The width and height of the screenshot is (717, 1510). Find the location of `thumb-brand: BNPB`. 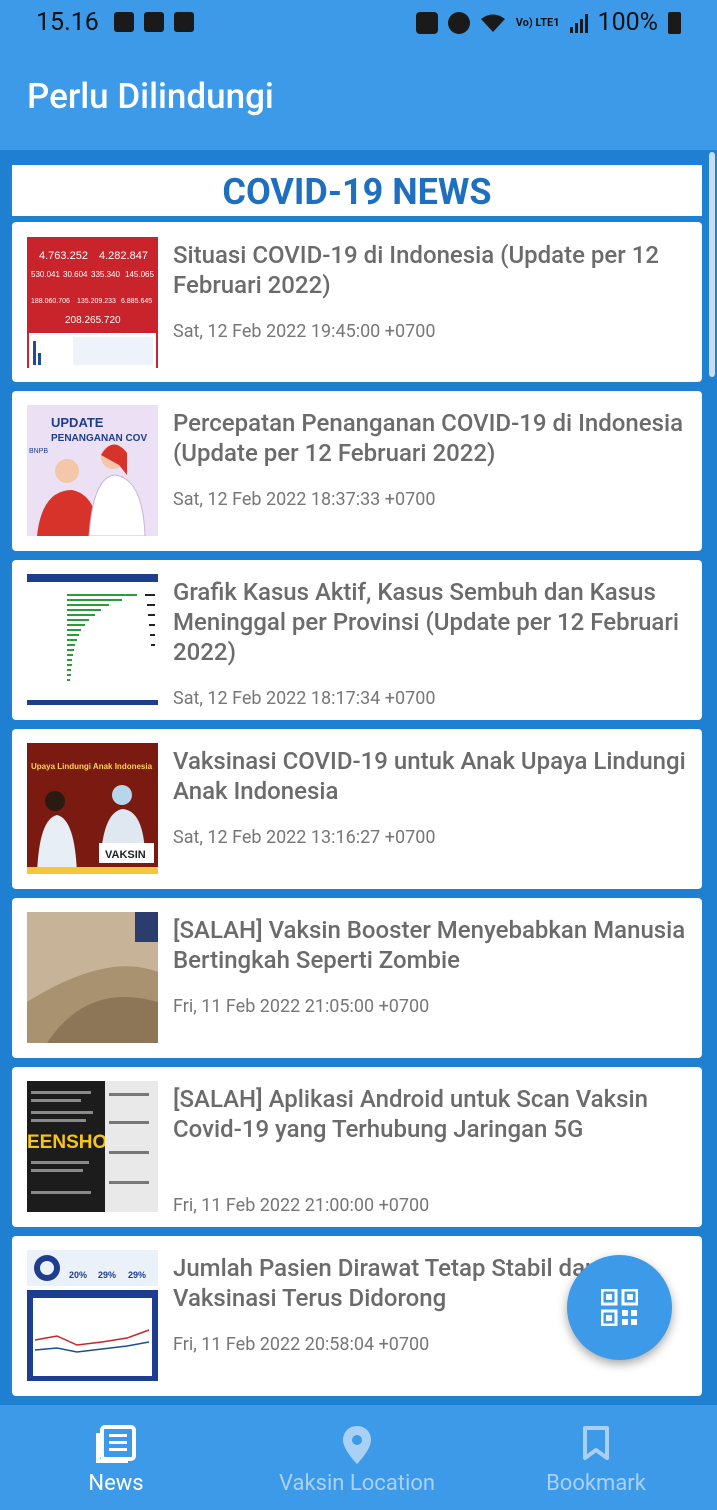

thumb-brand: BNPB is located at coordinates (38, 451).